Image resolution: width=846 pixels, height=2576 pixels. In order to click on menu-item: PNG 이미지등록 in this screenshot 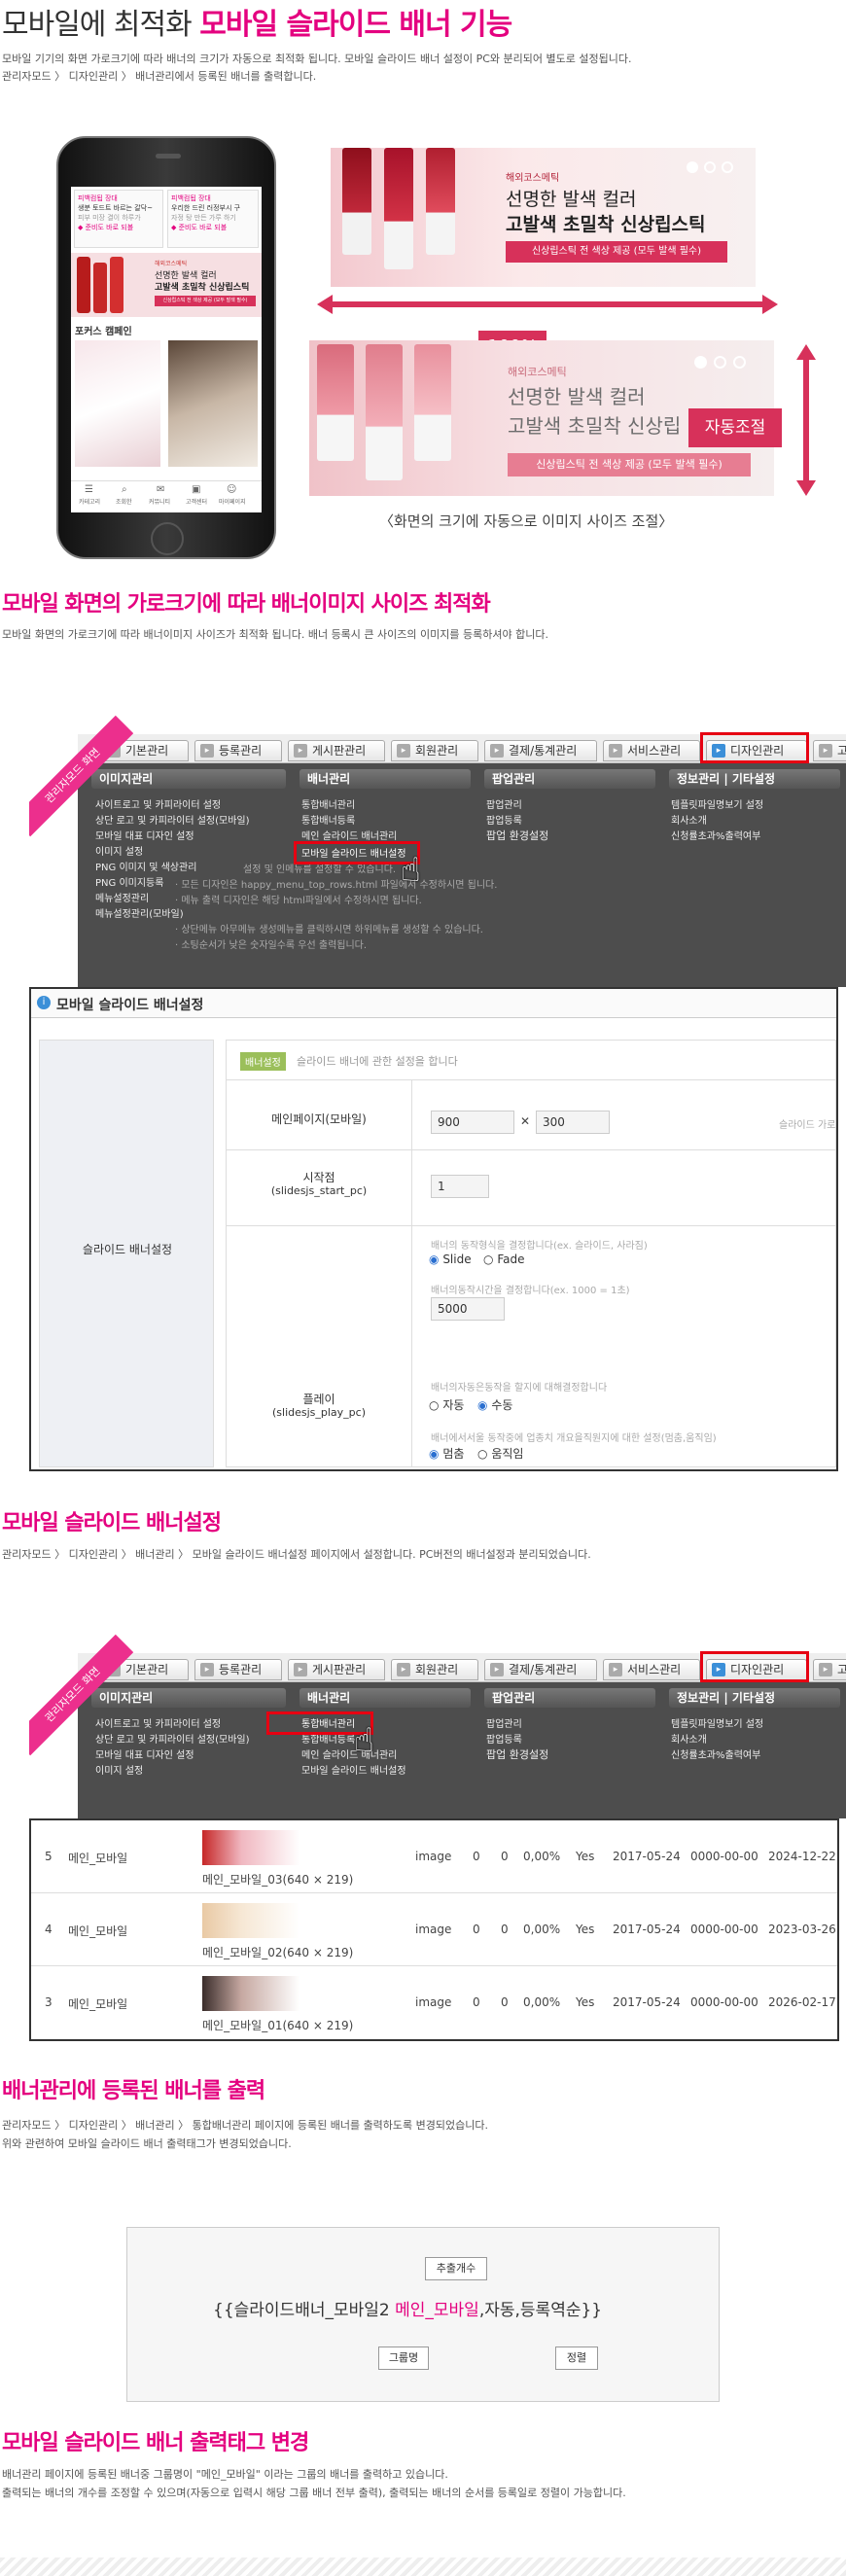, I will do `click(129, 882)`.